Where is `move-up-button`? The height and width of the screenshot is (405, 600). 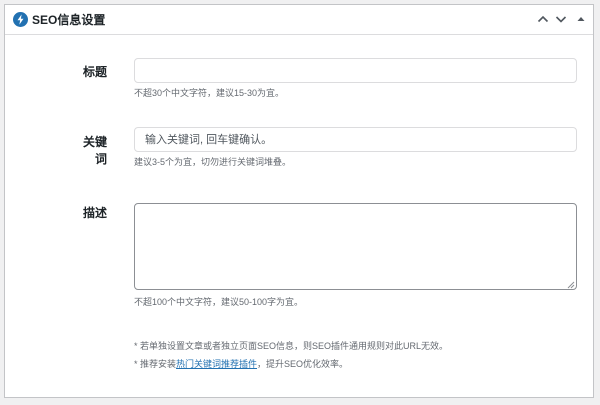 move-up-button is located at coordinates (543, 19).